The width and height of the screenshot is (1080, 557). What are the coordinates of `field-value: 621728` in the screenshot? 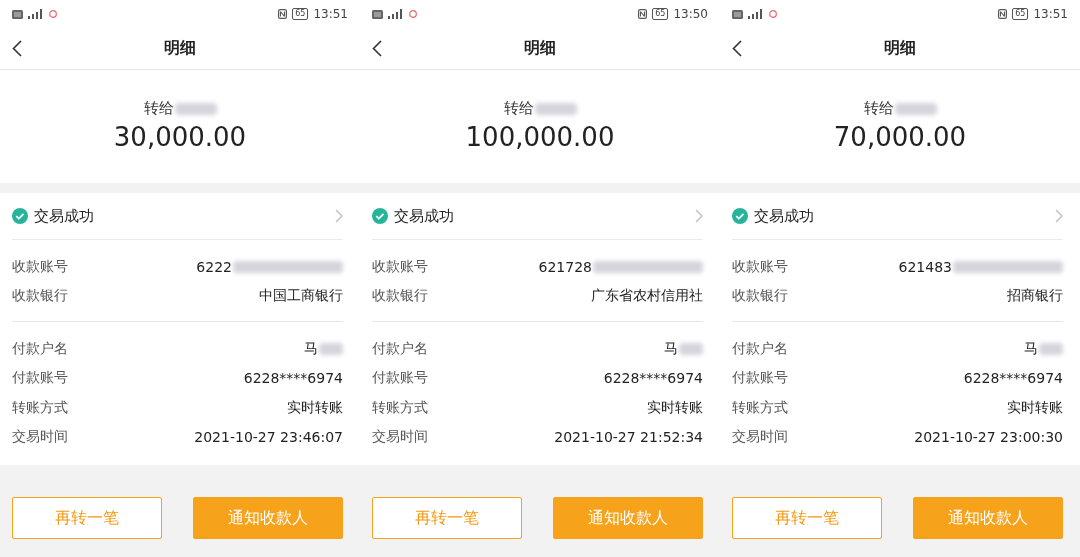 It's located at (565, 266).